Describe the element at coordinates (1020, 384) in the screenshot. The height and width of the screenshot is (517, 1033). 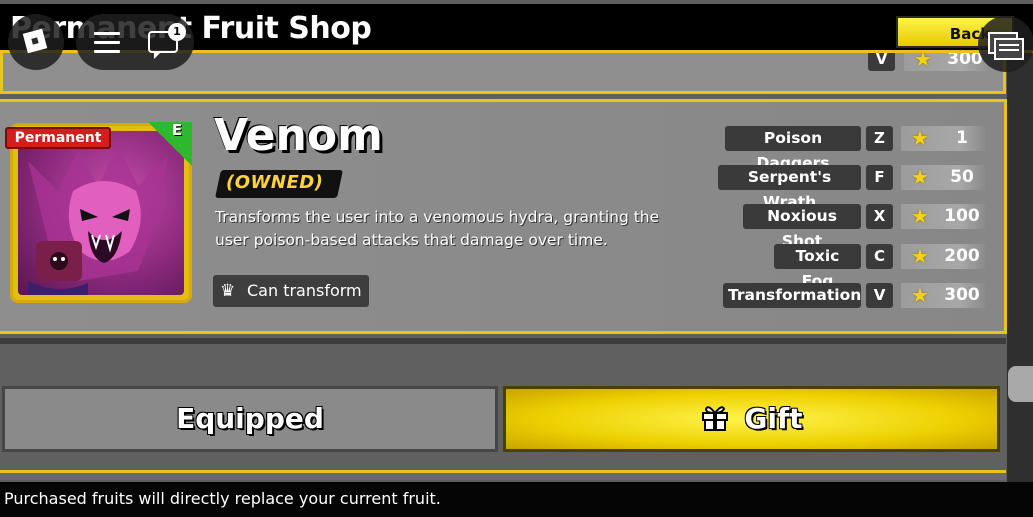
I see `scrollbar-thumb` at that location.